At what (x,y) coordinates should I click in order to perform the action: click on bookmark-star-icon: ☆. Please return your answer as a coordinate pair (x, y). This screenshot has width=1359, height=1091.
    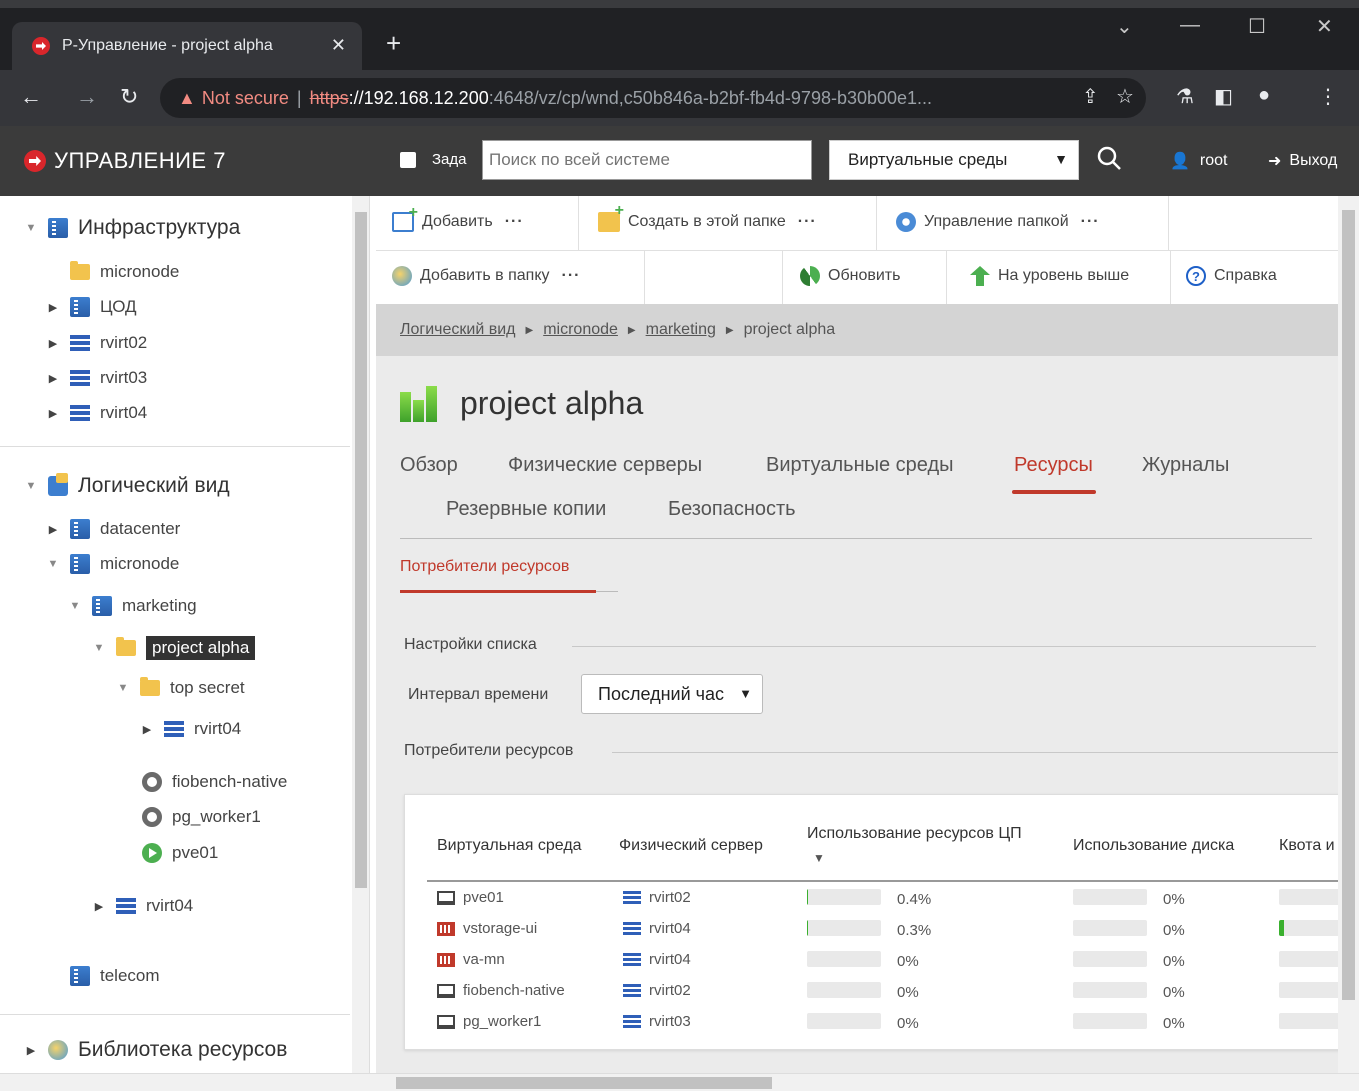
    Looking at the image, I should click on (1125, 96).